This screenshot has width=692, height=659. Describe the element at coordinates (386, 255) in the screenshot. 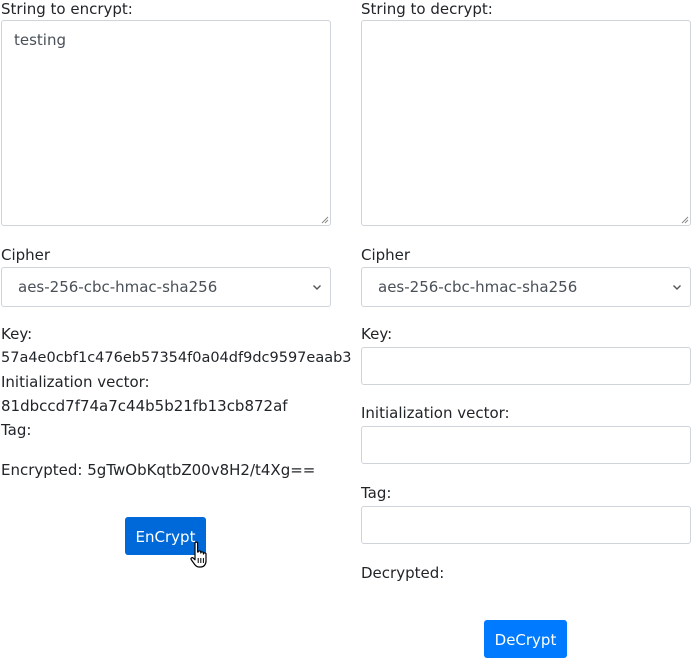

I see `decrypt-cipher-label: Cipher` at that location.